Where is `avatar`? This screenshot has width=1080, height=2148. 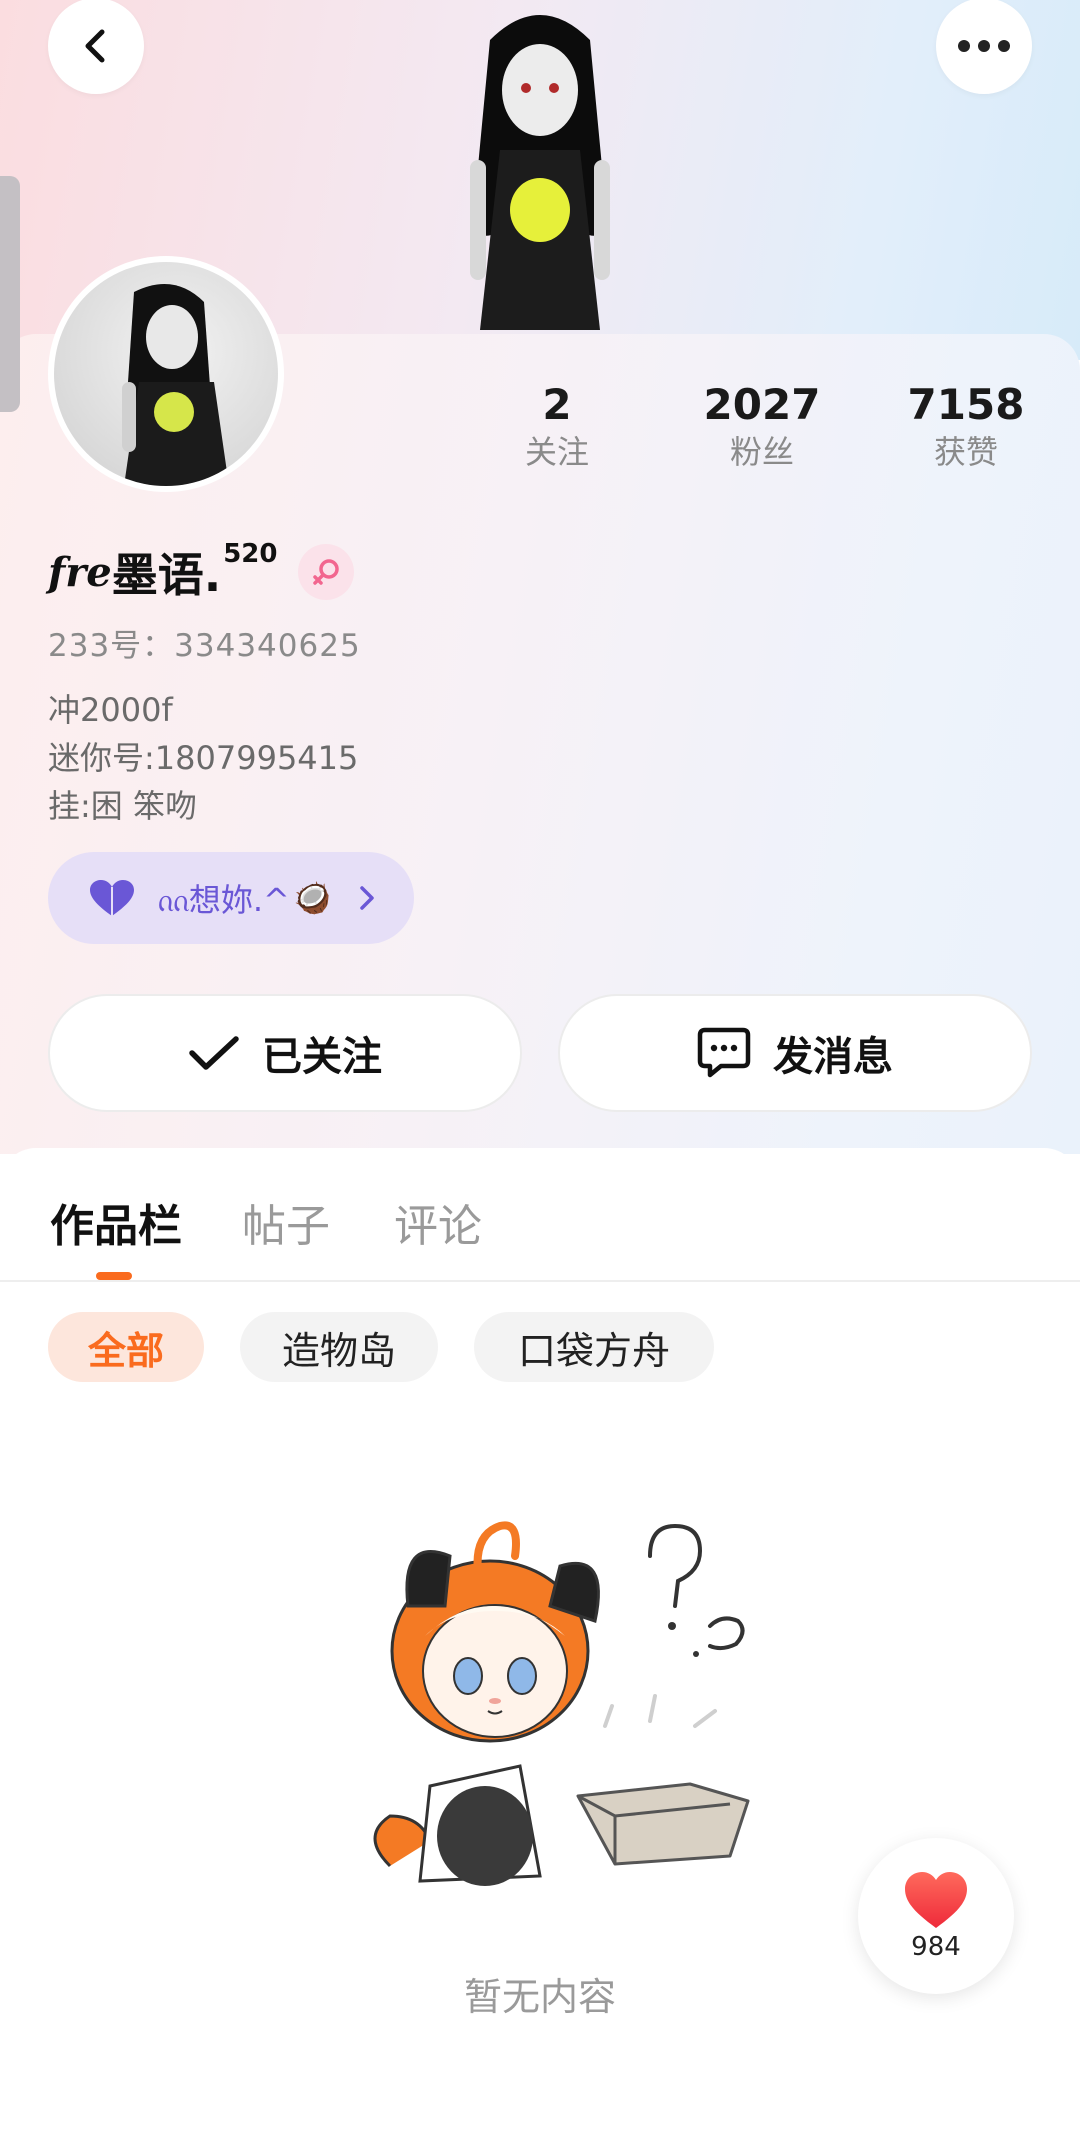 avatar is located at coordinates (166, 374).